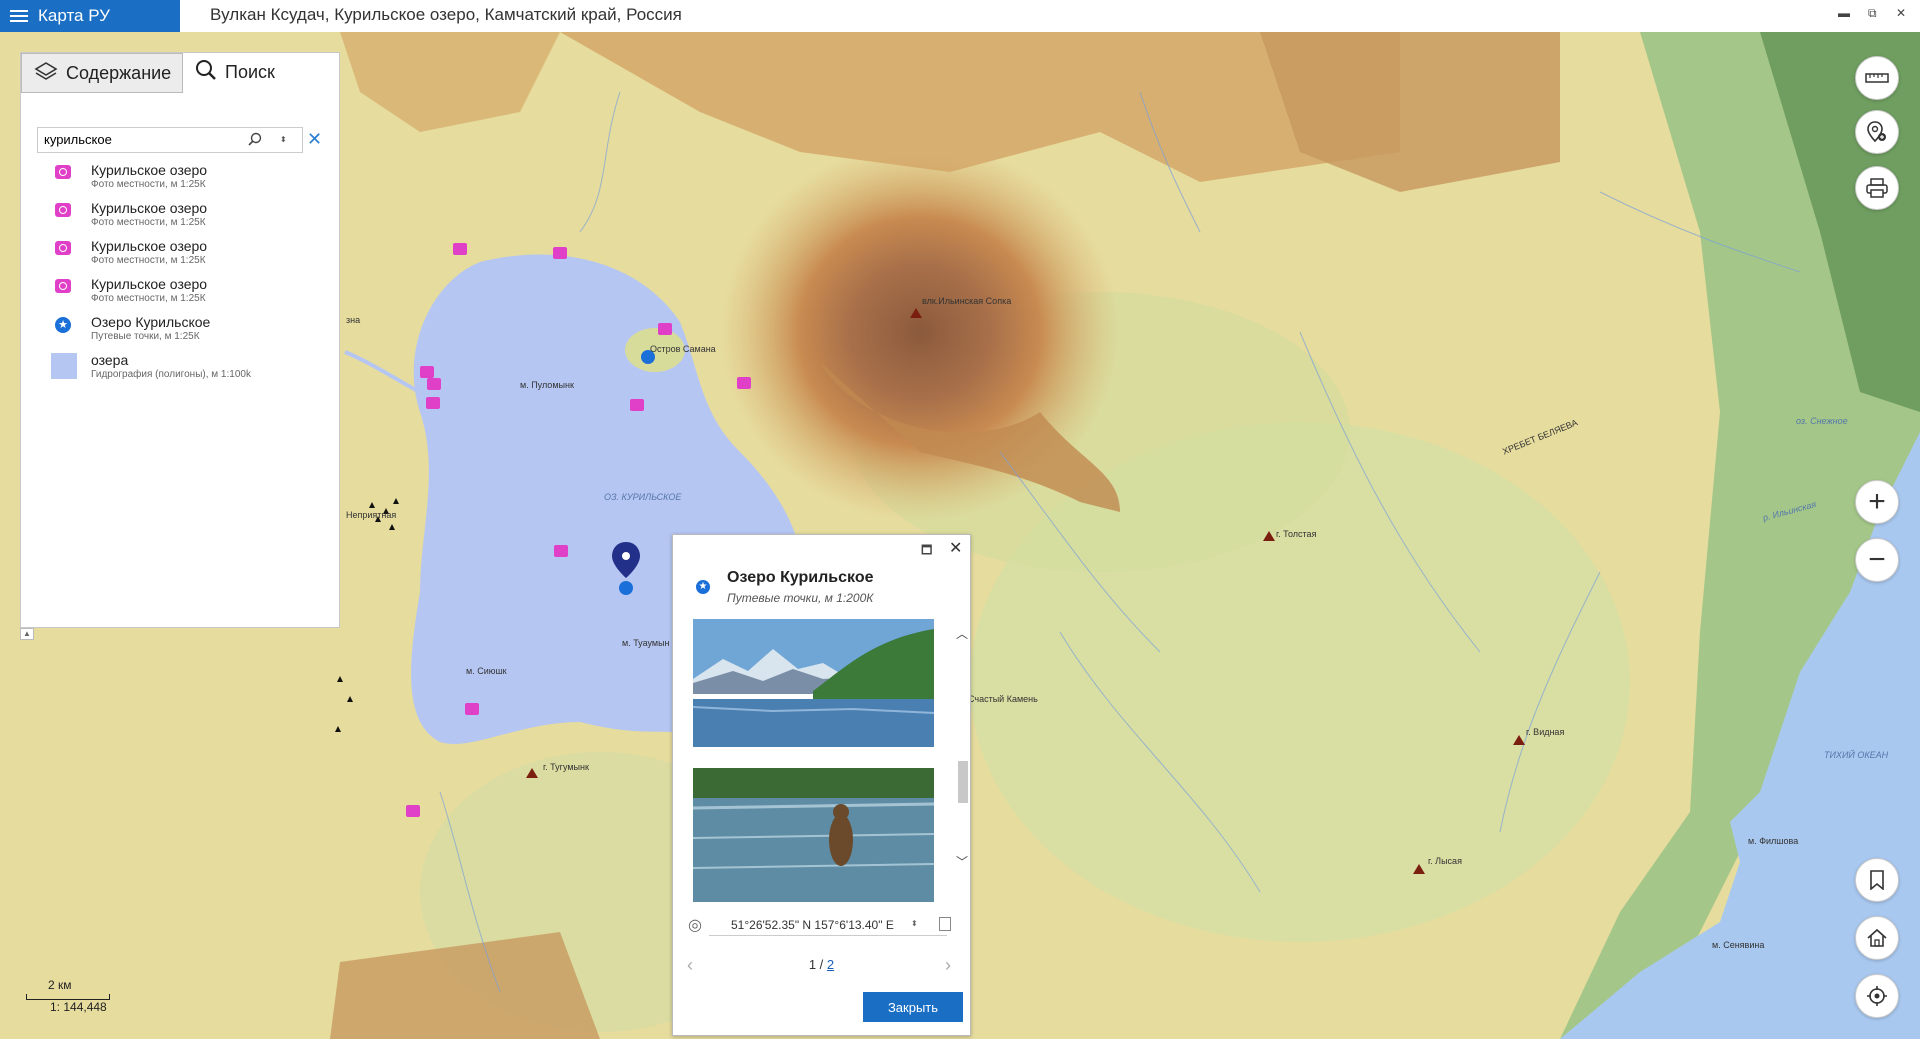 The image size is (1920, 1039). I want to click on pin-add-icon, so click(1876, 132).